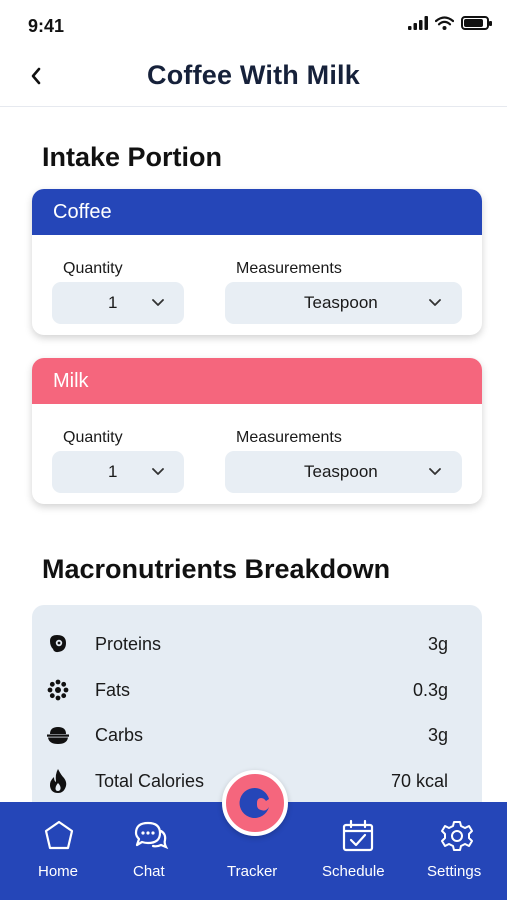 This screenshot has height=900, width=507. I want to click on milk-measurements-label: Measurements, so click(289, 437).